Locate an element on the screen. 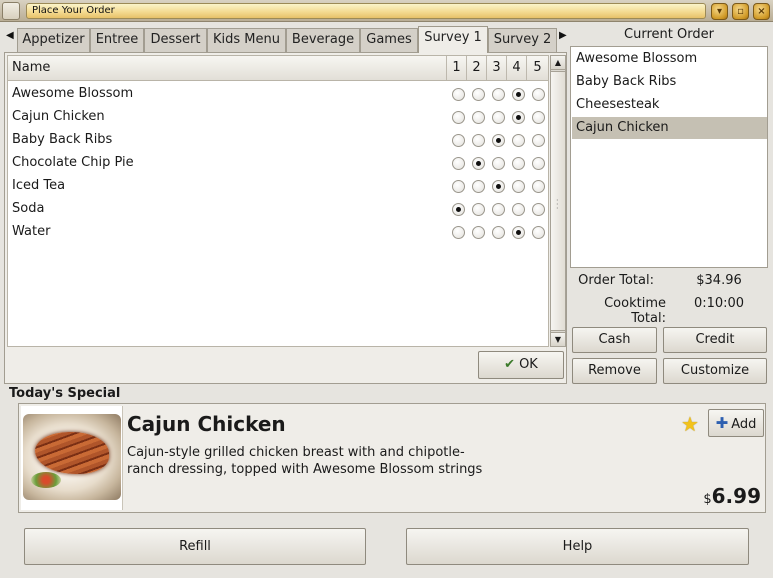 This screenshot has height=578, width=773. tab-scroll-left-icon: ◀ is located at coordinates (10, 35).